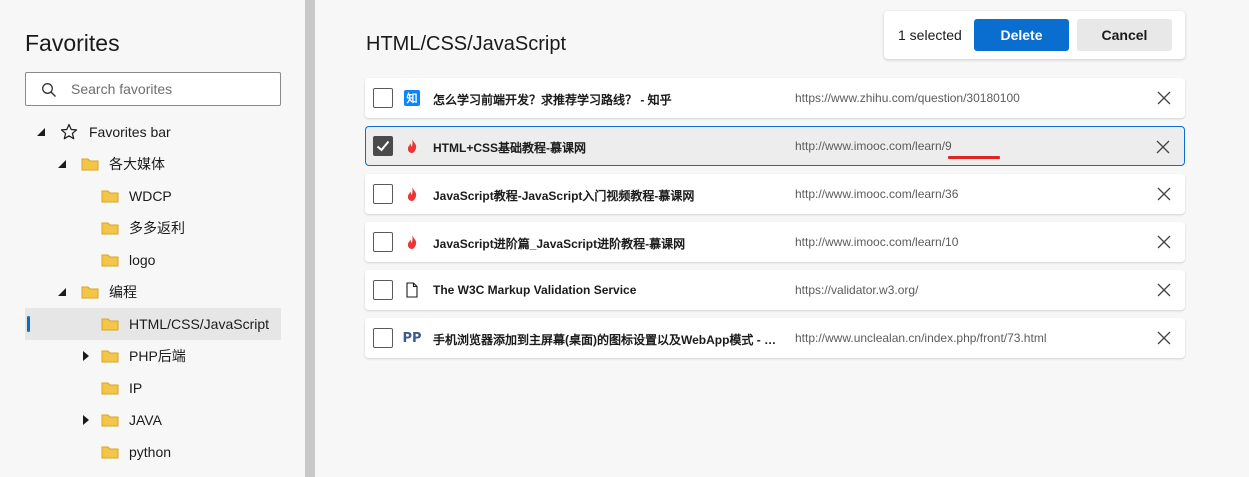  I want to click on folder-title: HTML/CSS/JavaScript, so click(466, 44).